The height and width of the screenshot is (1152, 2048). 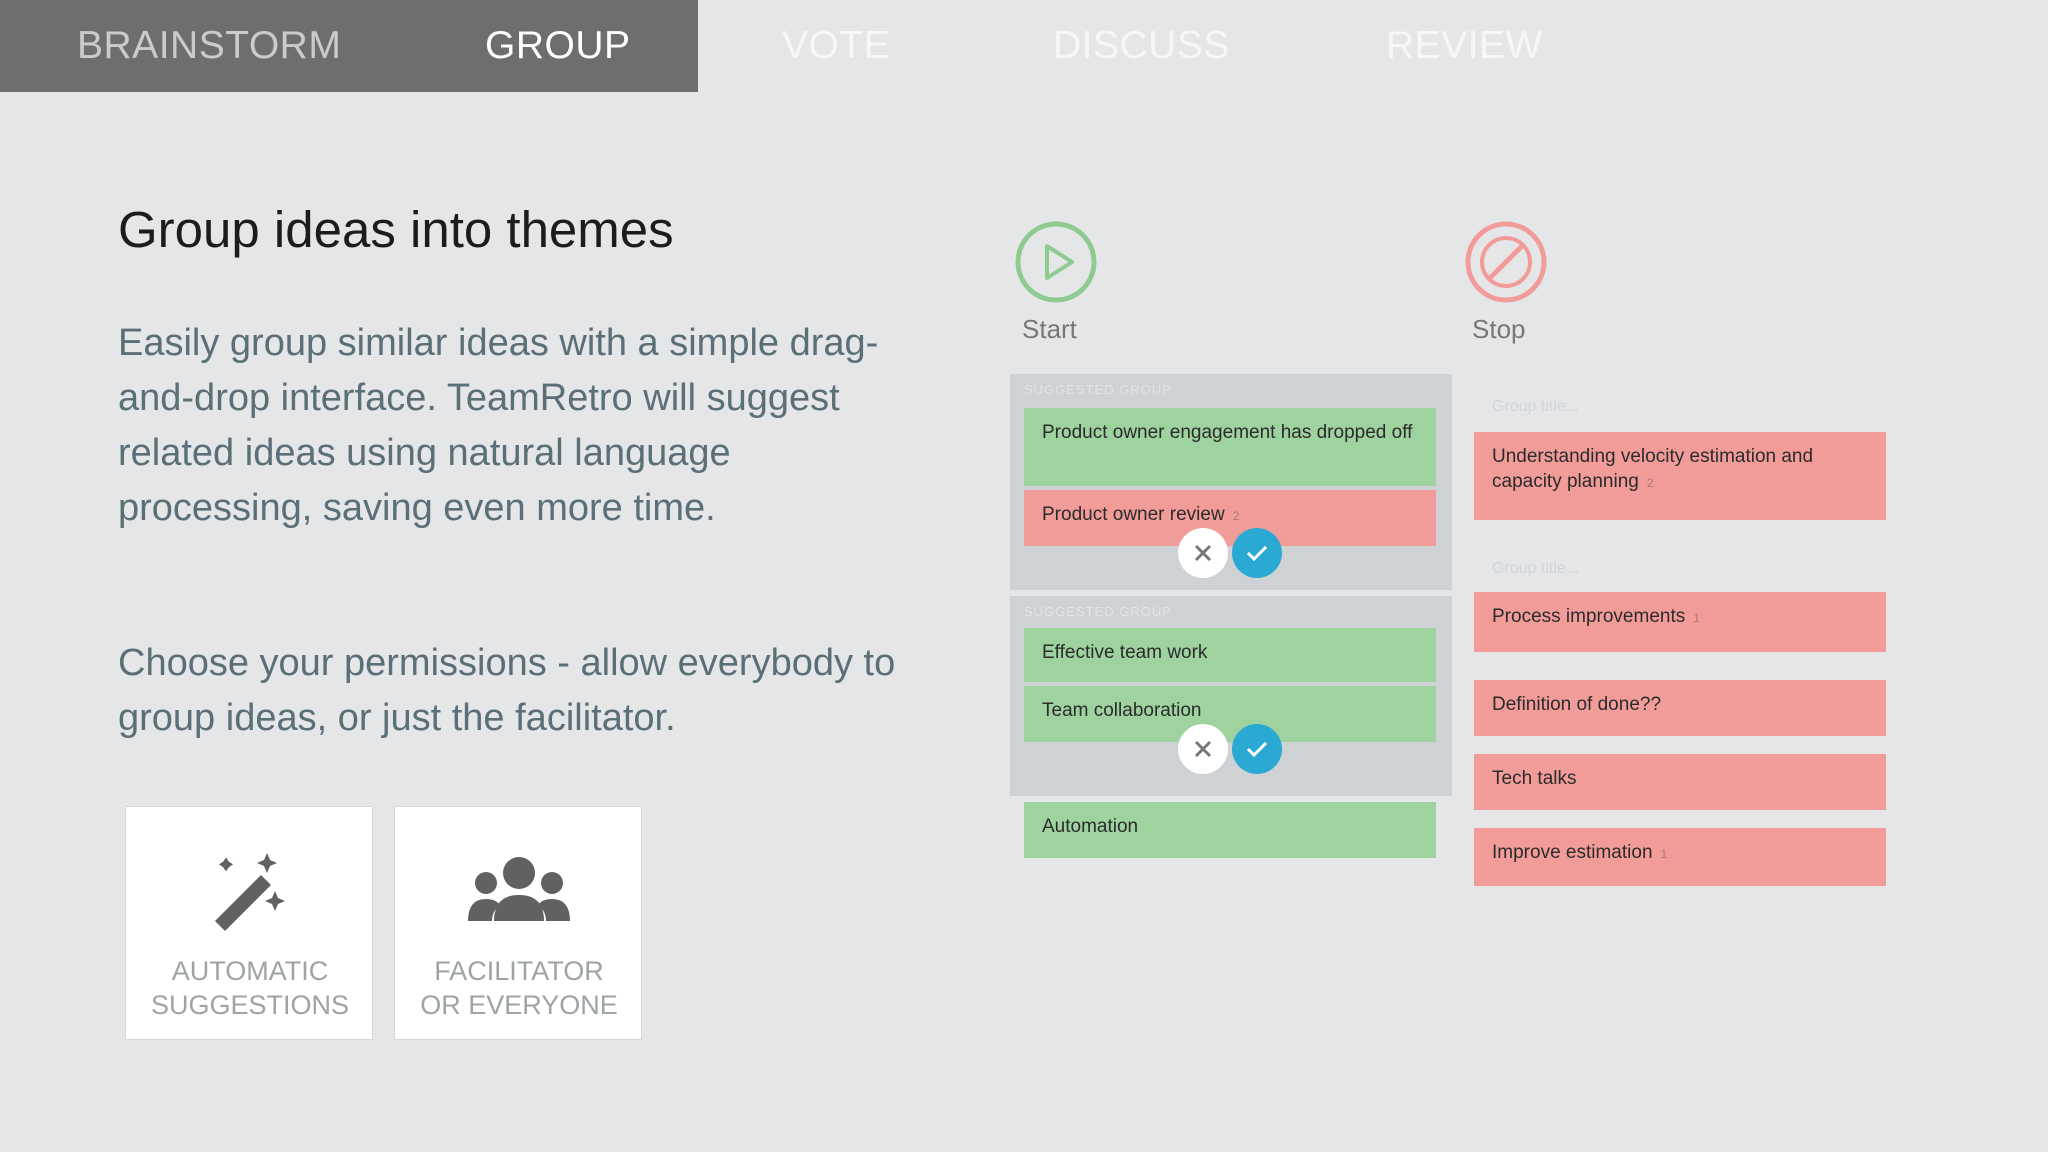 What do you see at coordinates (1049, 329) in the screenshot?
I see `column-title: Start` at bounding box center [1049, 329].